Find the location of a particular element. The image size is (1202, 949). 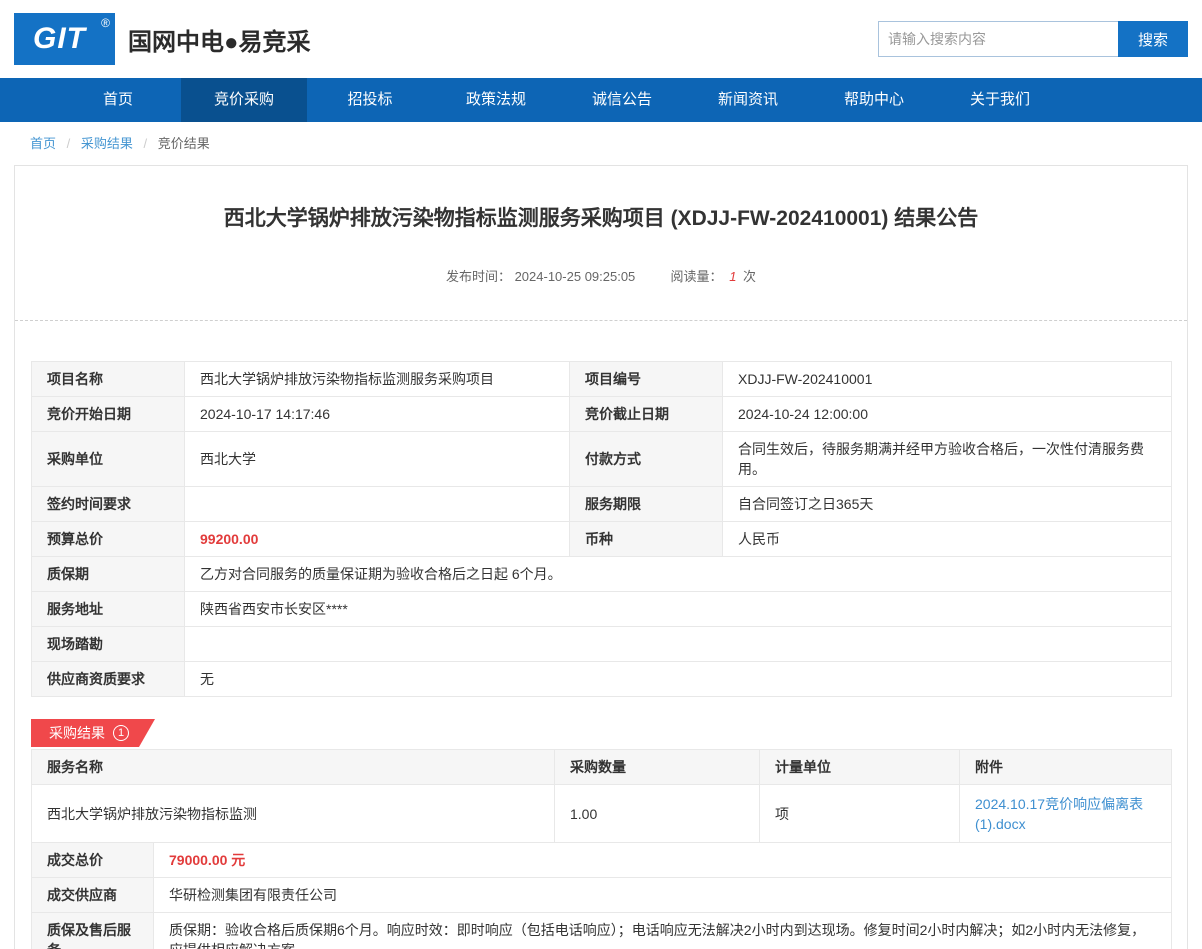

column-header: 计量单位 is located at coordinates (859, 767).